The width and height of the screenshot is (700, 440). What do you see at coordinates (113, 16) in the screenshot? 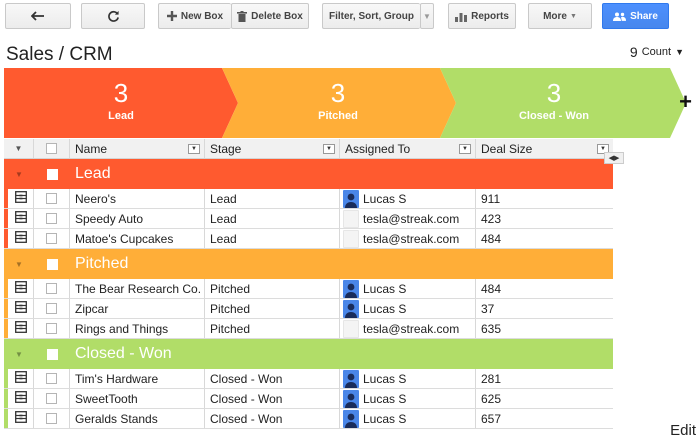
I see `refresh-button` at bounding box center [113, 16].